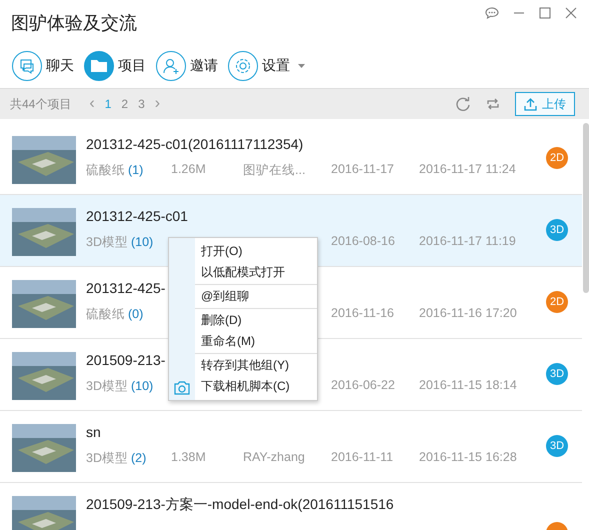 The width and height of the screenshot is (589, 530). What do you see at coordinates (362, 169) in the screenshot?
I see `created-date-text: 2016-11-17` at bounding box center [362, 169].